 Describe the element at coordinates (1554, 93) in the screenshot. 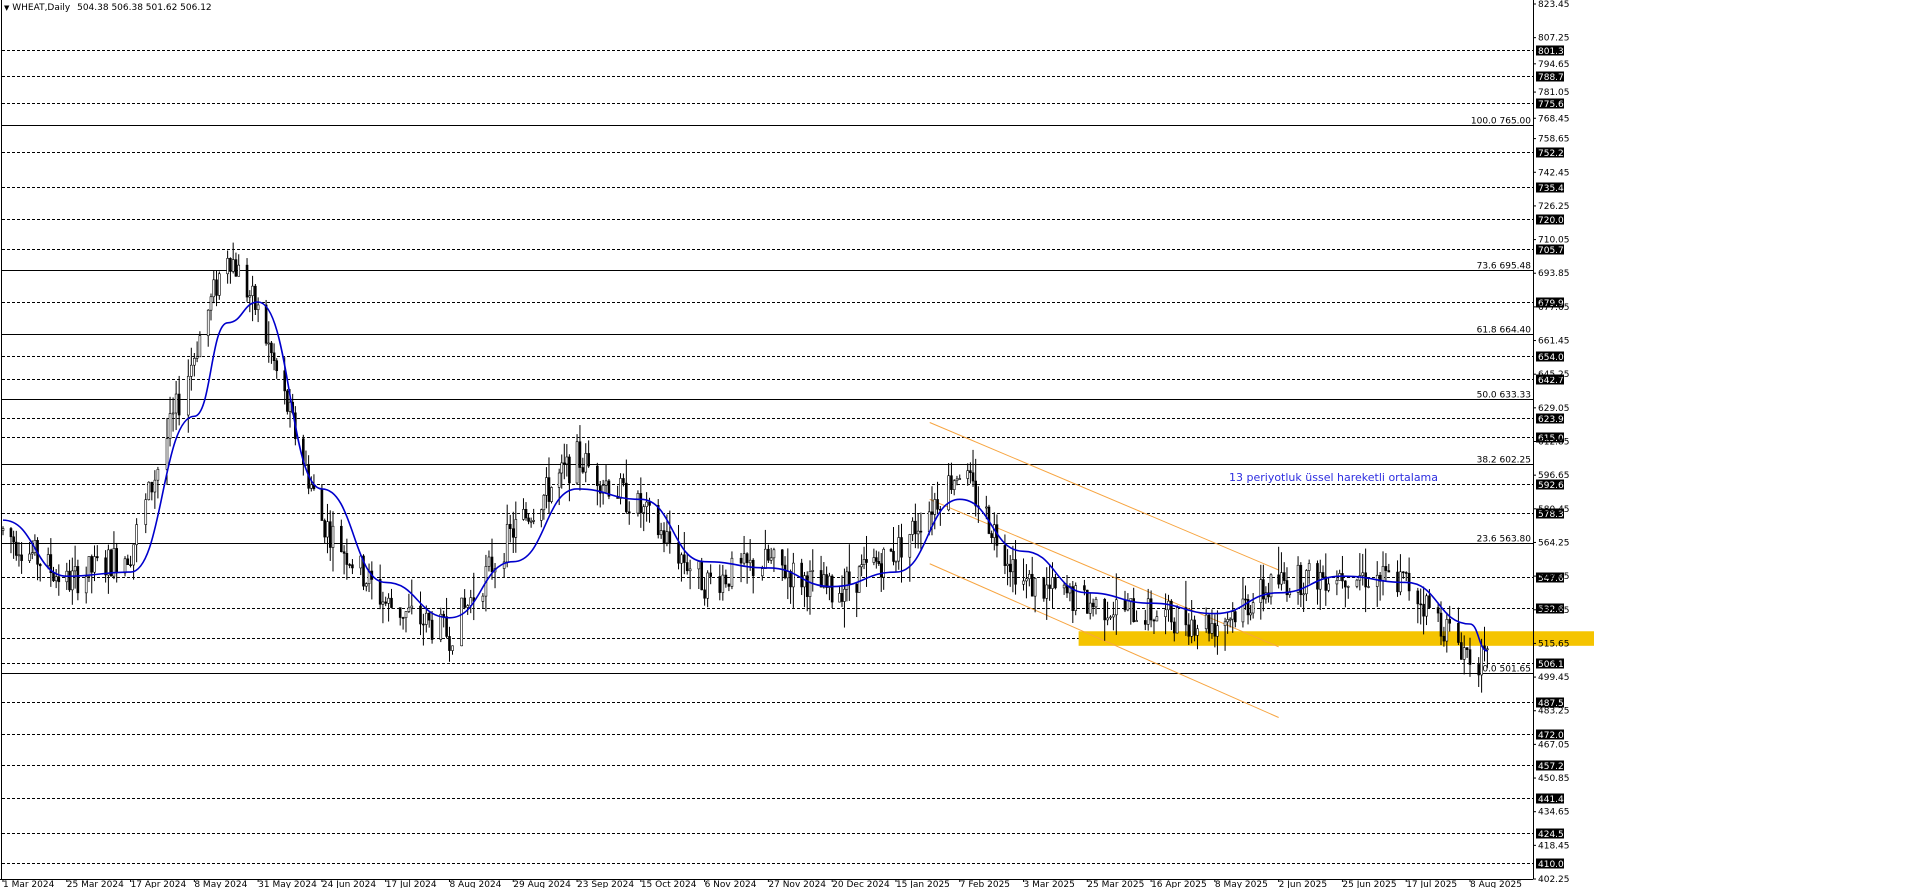

I see `y-tick-label: 781.05` at that location.